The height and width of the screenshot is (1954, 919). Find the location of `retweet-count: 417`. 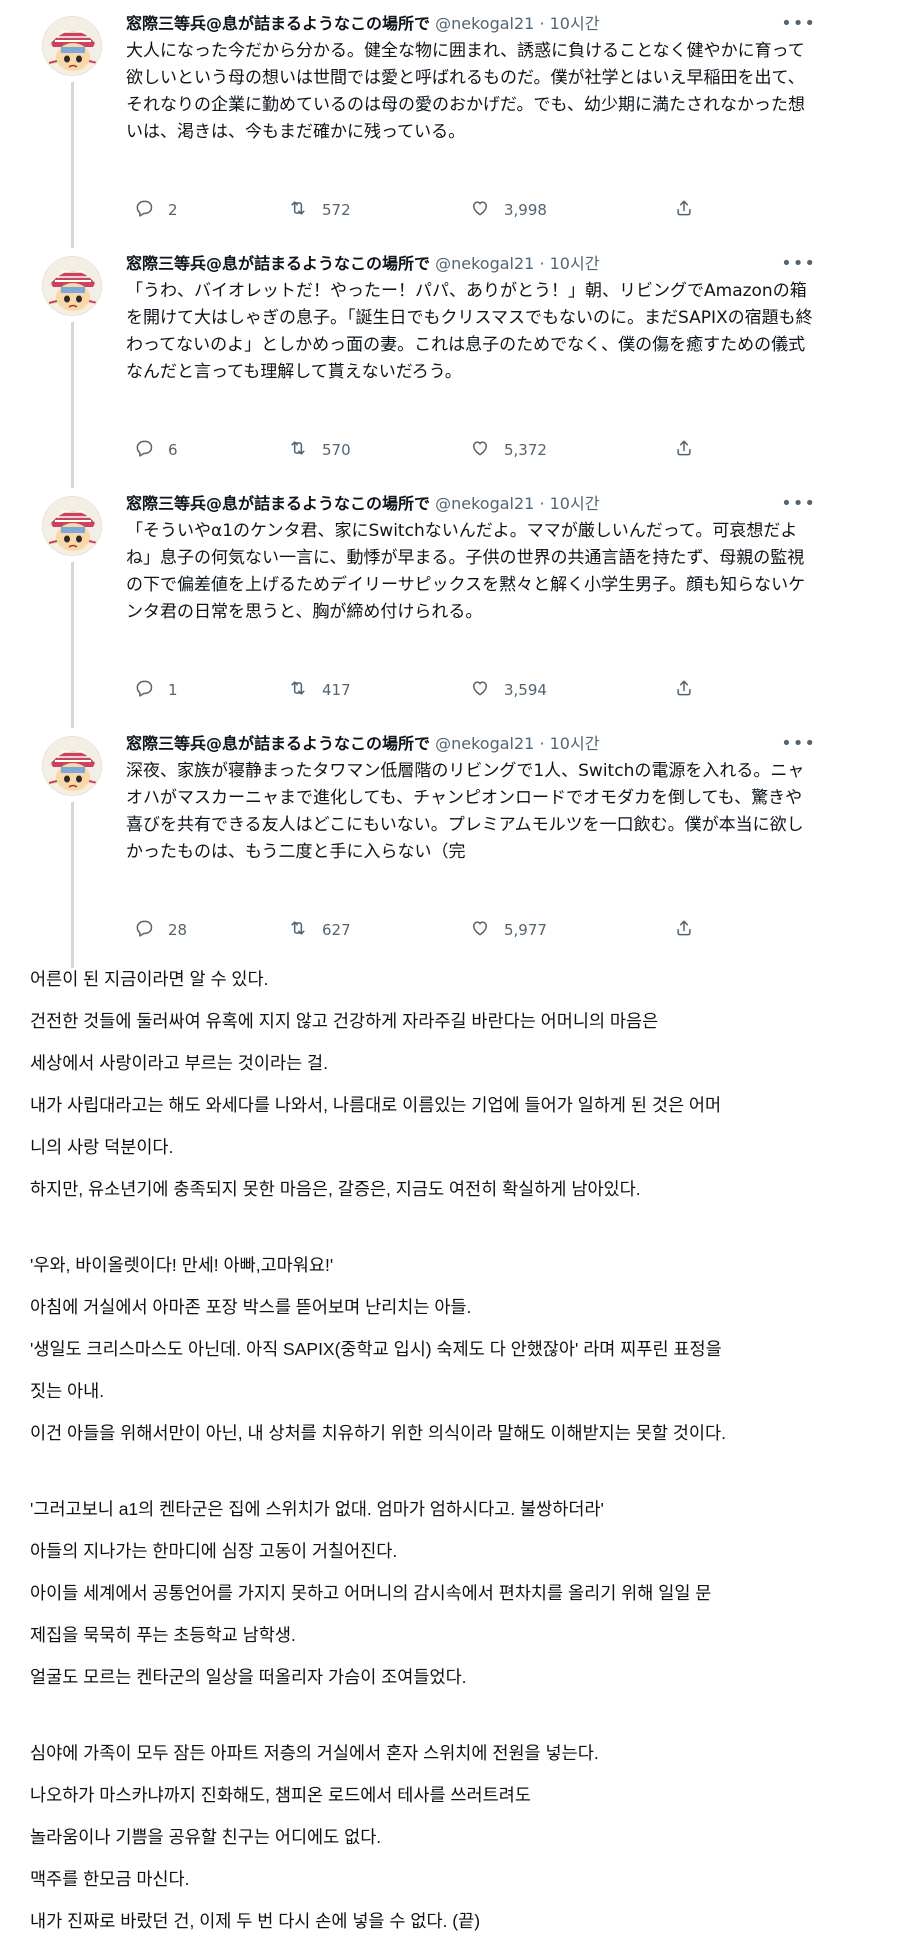

retweet-count: 417 is located at coordinates (336, 690).